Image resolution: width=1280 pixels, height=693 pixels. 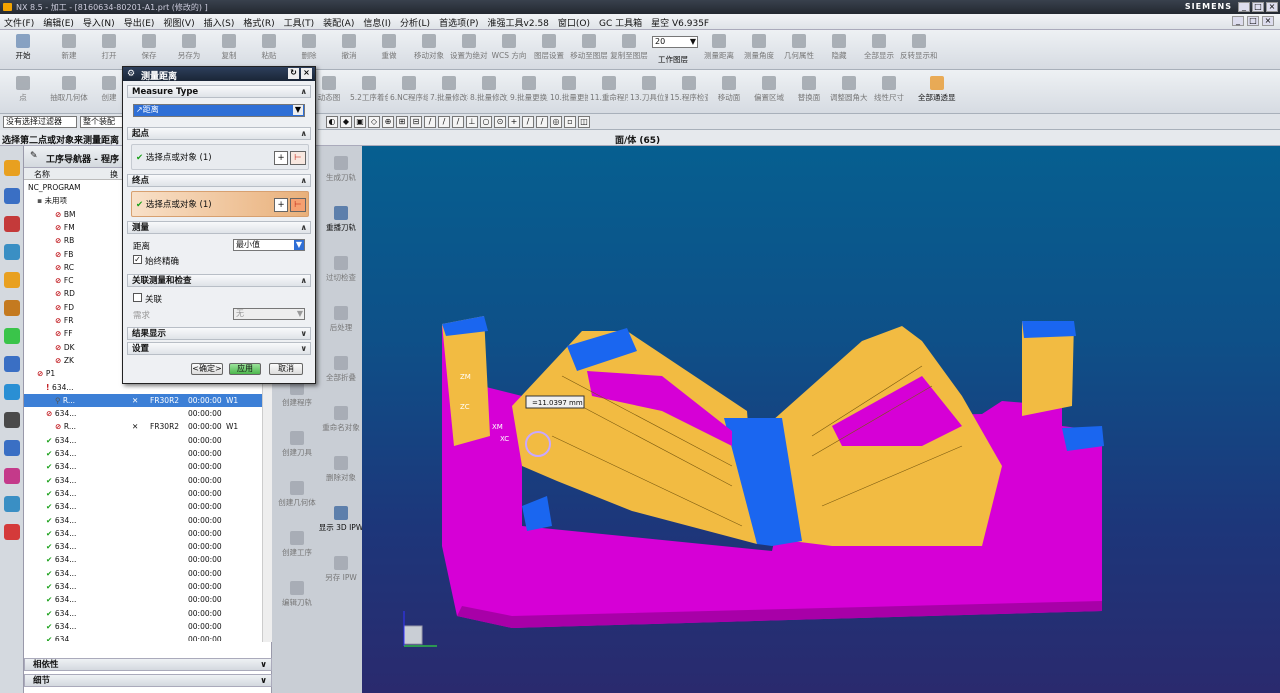 What do you see at coordinates (269, 245) in the screenshot?
I see `distance-select: 最小值 ▼` at bounding box center [269, 245].